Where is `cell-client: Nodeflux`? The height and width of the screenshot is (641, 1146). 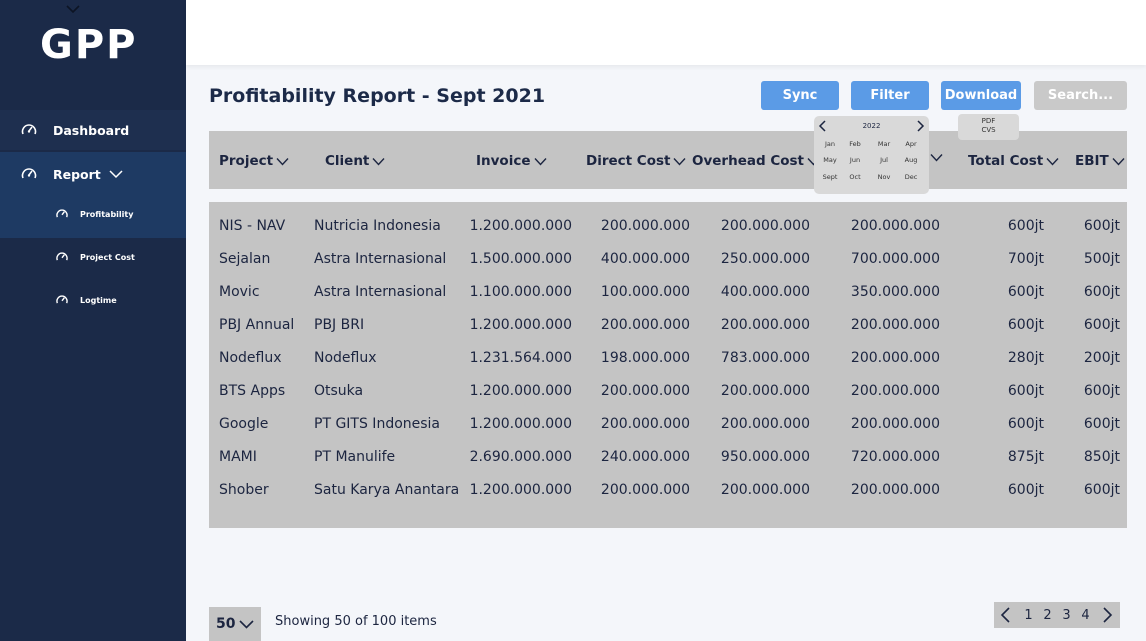 cell-client: Nodeflux is located at coordinates (345, 358).